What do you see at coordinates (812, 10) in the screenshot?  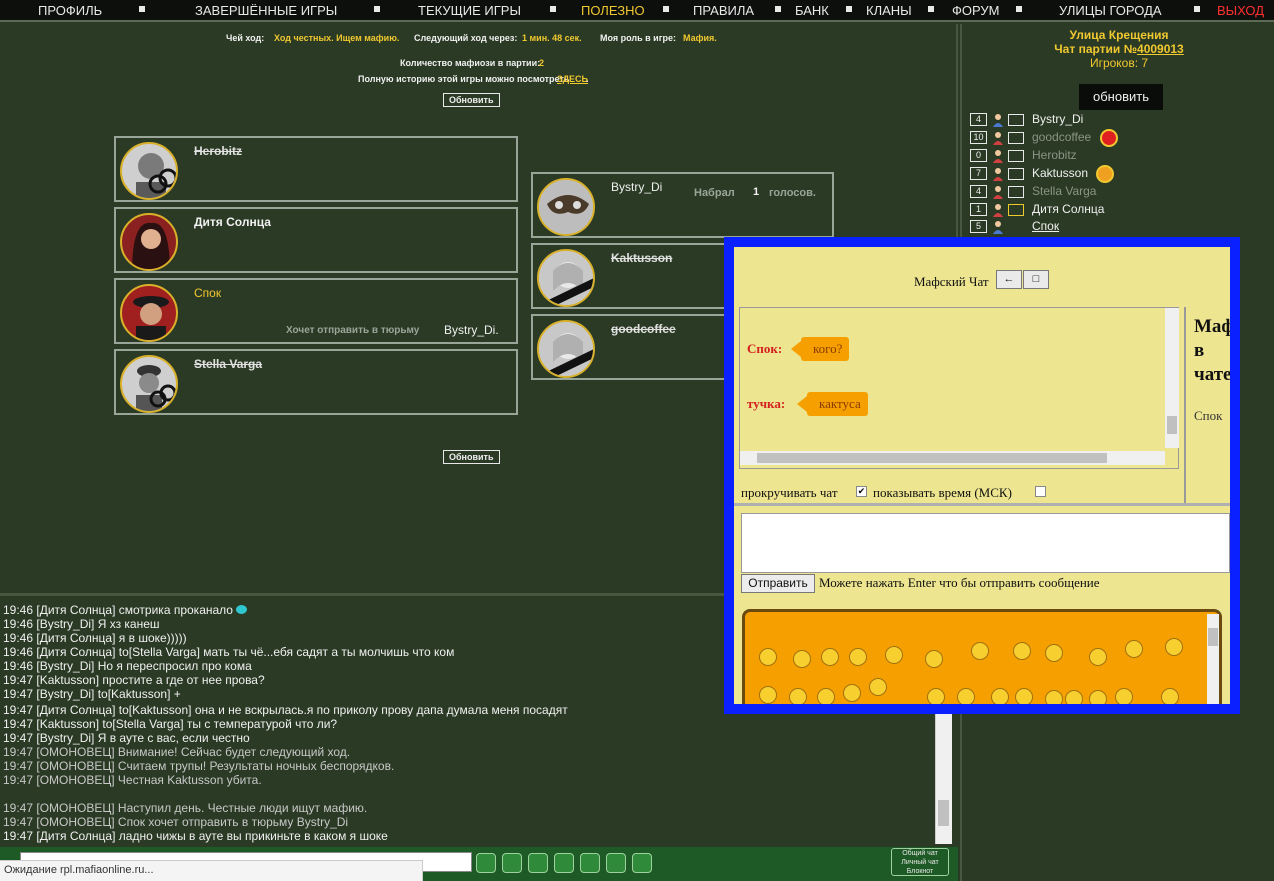 I see `nav-bank: БАНК` at bounding box center [812, 10].